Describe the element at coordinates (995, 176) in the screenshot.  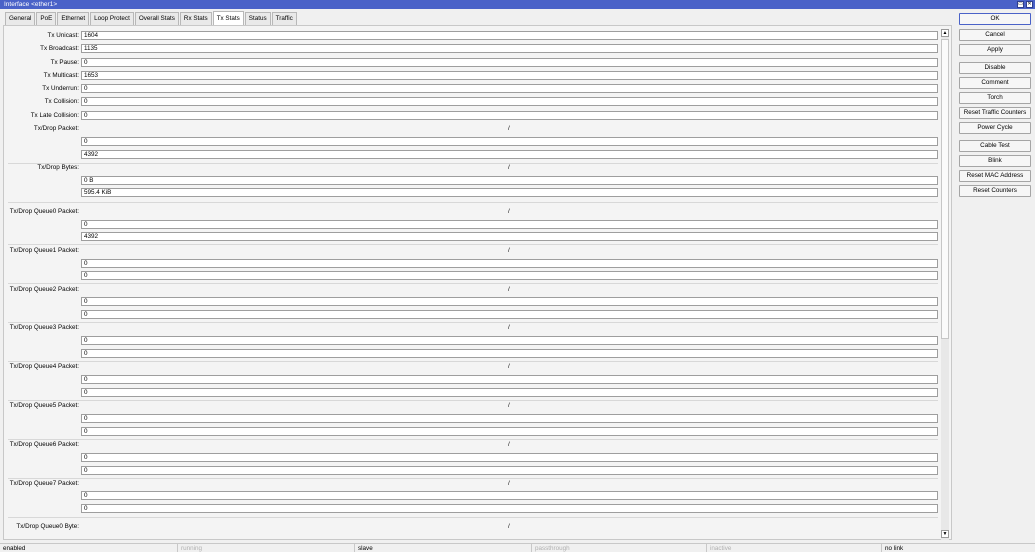
I see `reset-mac-address-button: Reset MAC Address` at that location.